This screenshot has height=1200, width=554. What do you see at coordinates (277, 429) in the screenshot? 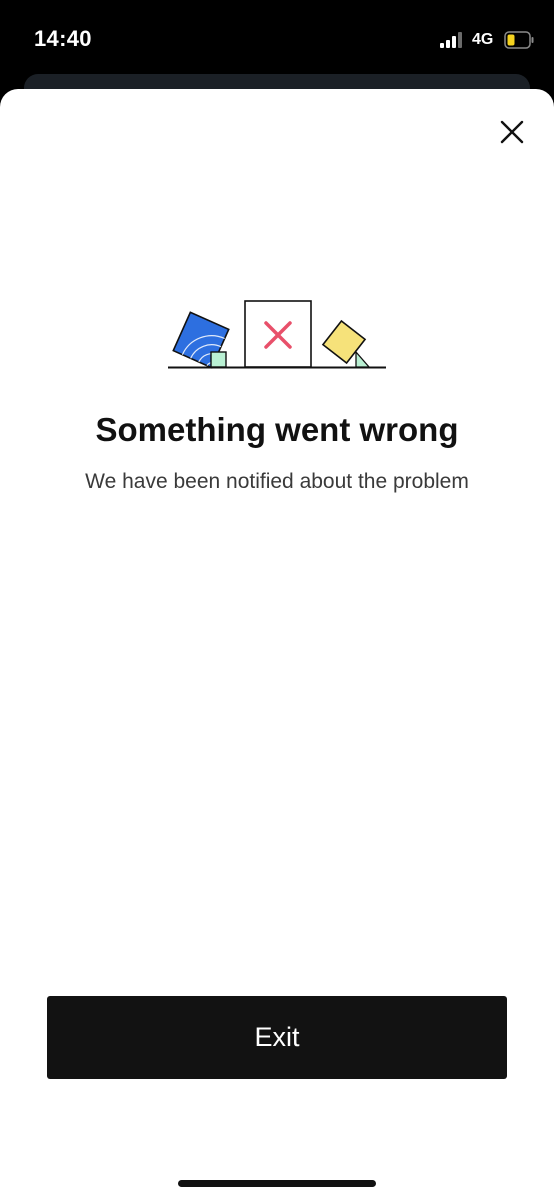
I see `error-title: Something went wrong` at bounding box center [277, 429].